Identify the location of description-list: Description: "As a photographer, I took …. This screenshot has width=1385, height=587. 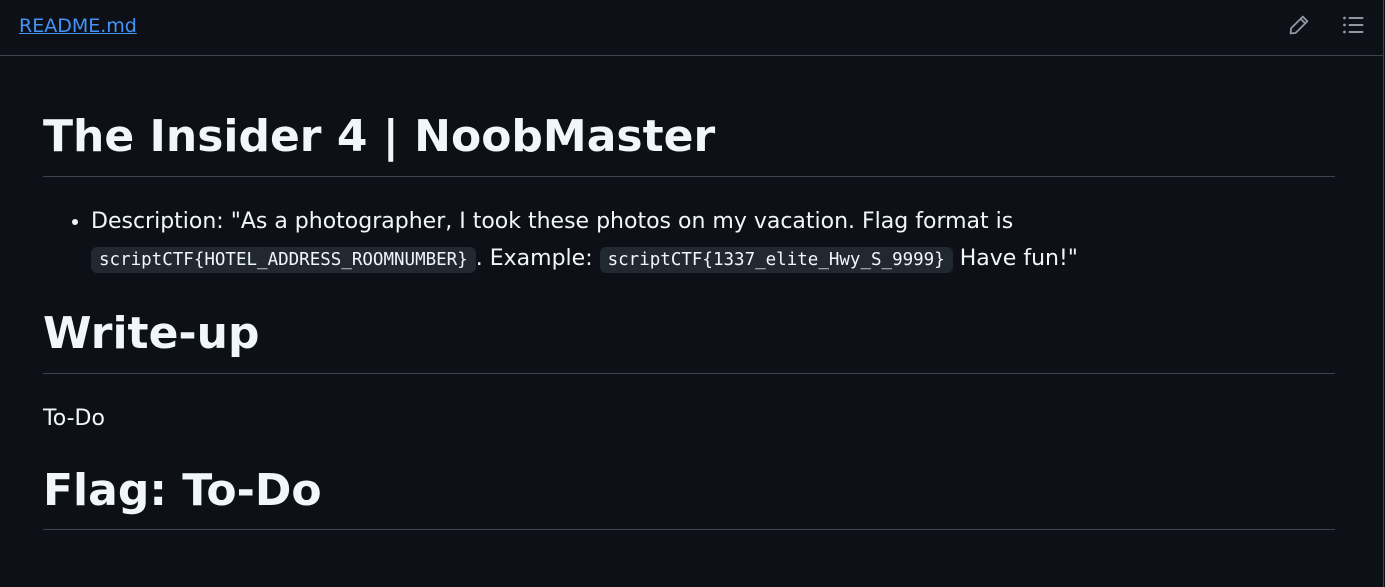
(689, 241).